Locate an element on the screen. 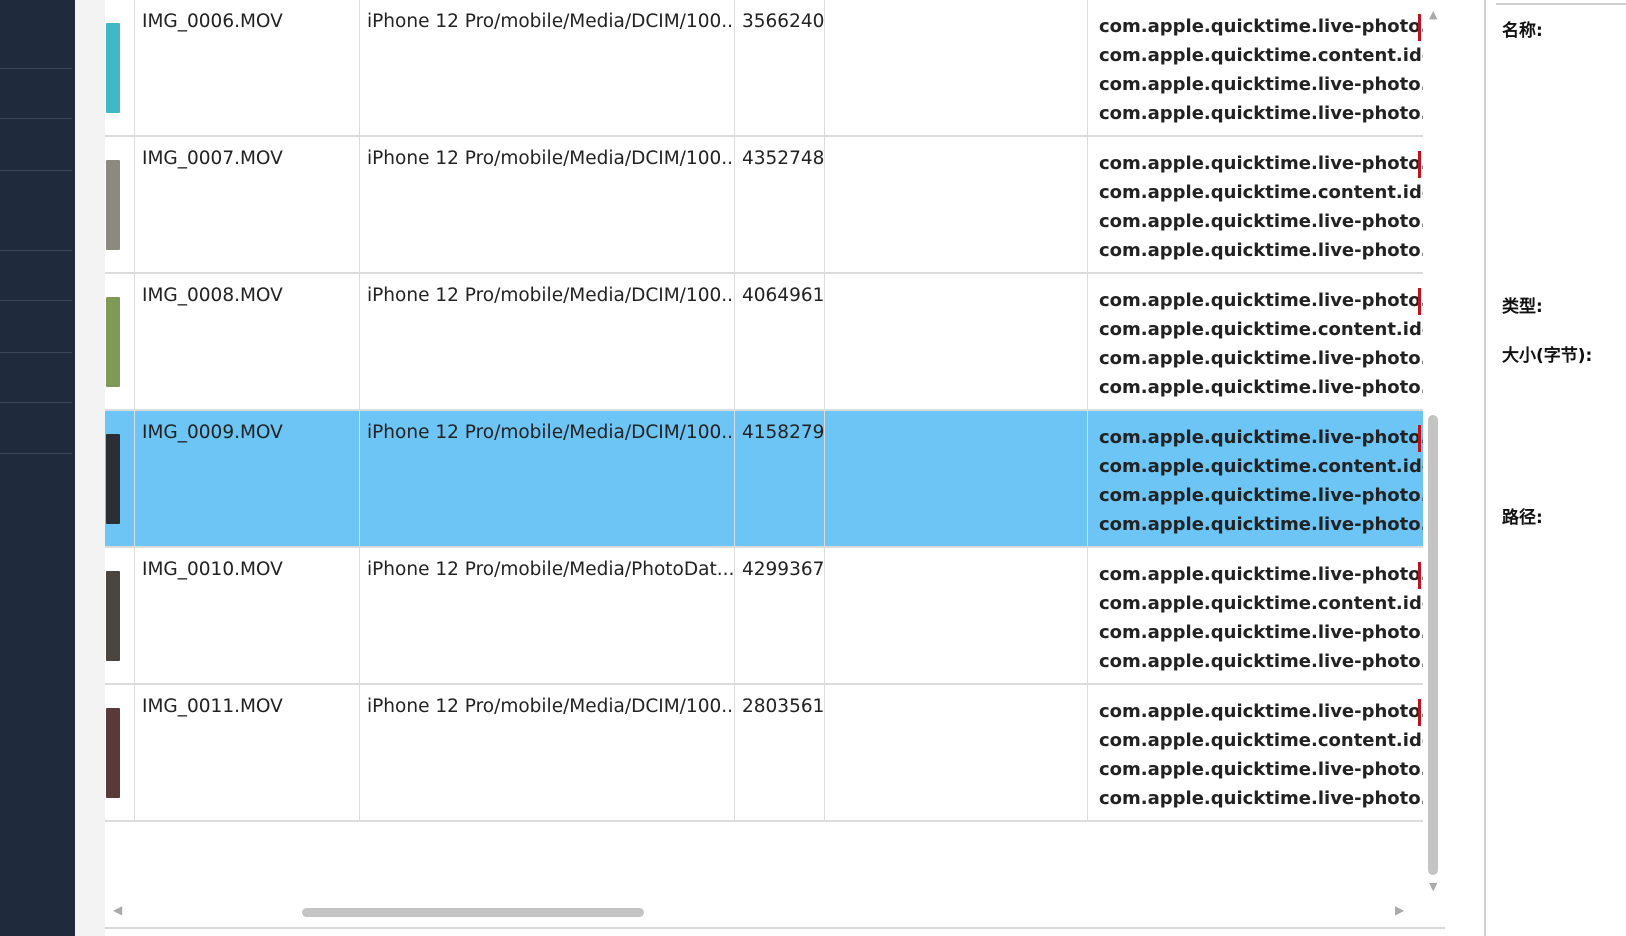 The width and height of the screenshot is (1626, 936). grid-bottom-border is located at coordinates (775, 928).